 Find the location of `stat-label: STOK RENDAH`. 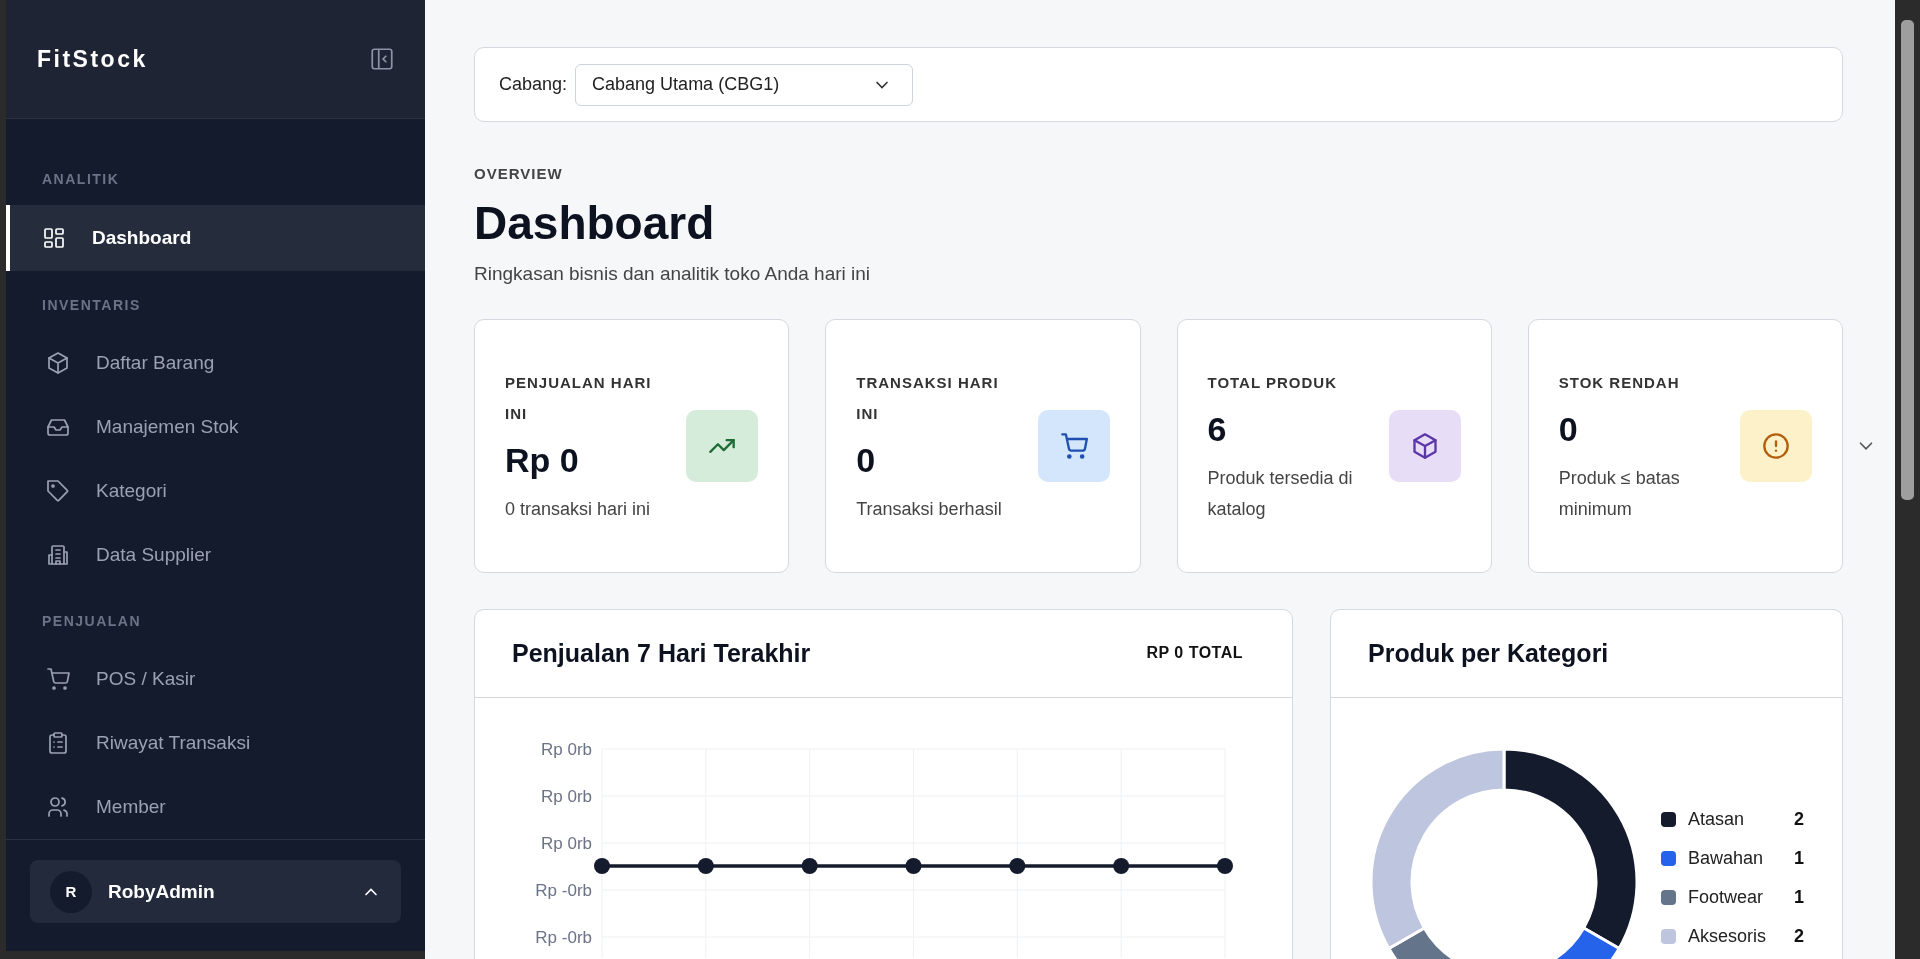

stat-label: STOK RENDAH is located at coordinates (1619, 382).